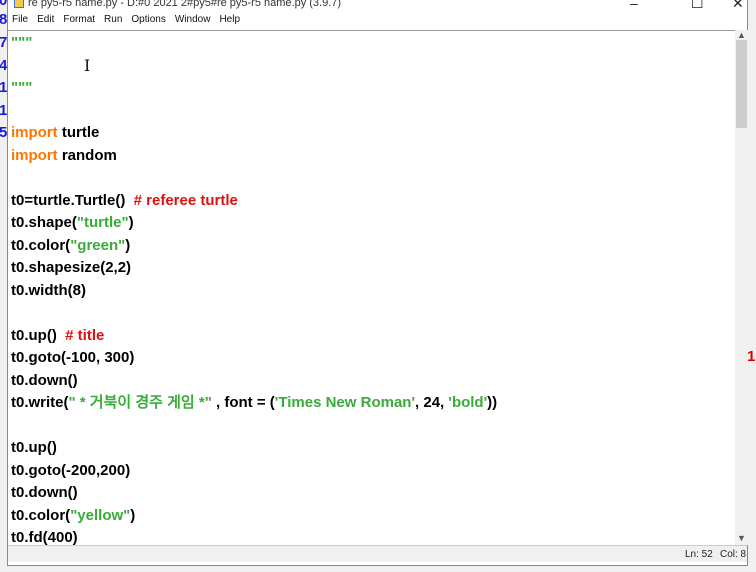  What do you see at coordinates (254, 516) in the screenshot?
I see `code-line: t0.color("yellow")` at bounding box center [254, 516].